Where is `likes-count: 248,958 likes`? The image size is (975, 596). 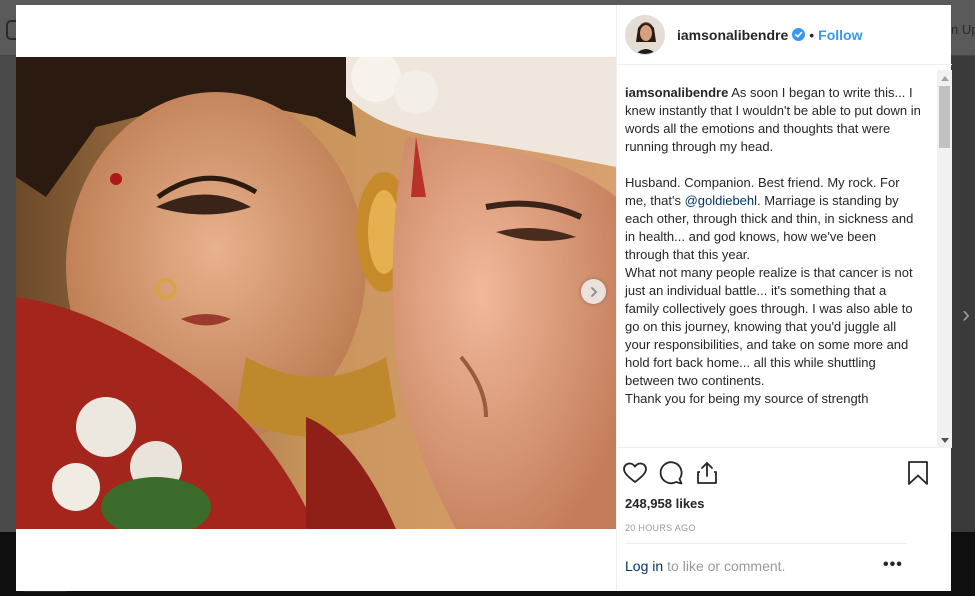 likes-count: 248,958 likes is located at coordinates (665, 503).